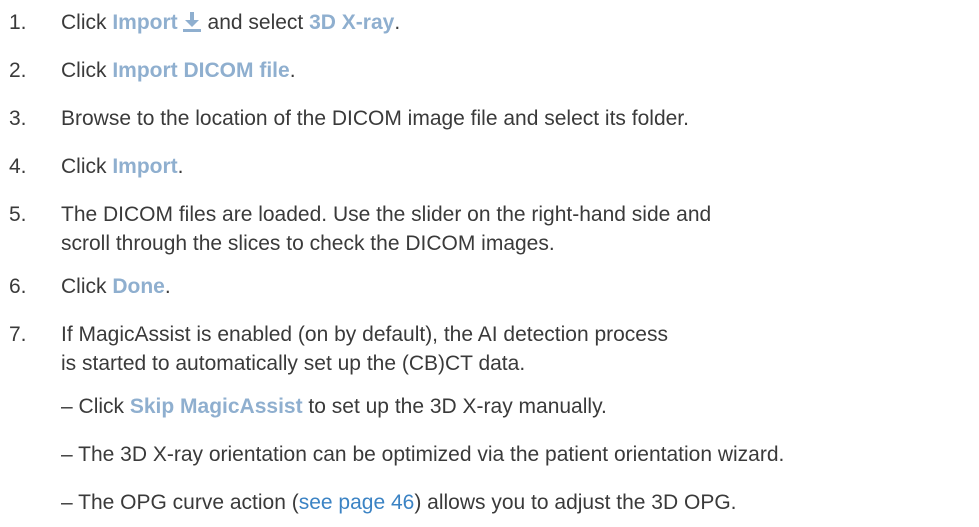  Describe the element at coordinates (18, 118) in the screenshot. I see `step-number: 3.` at that location.